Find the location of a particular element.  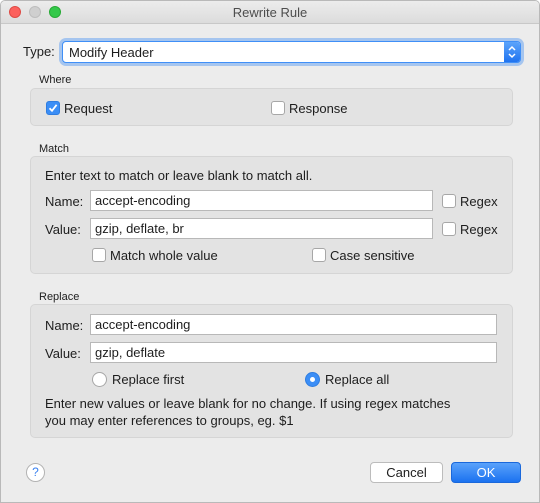

replace-name-field is located at coordinates (293, 324).